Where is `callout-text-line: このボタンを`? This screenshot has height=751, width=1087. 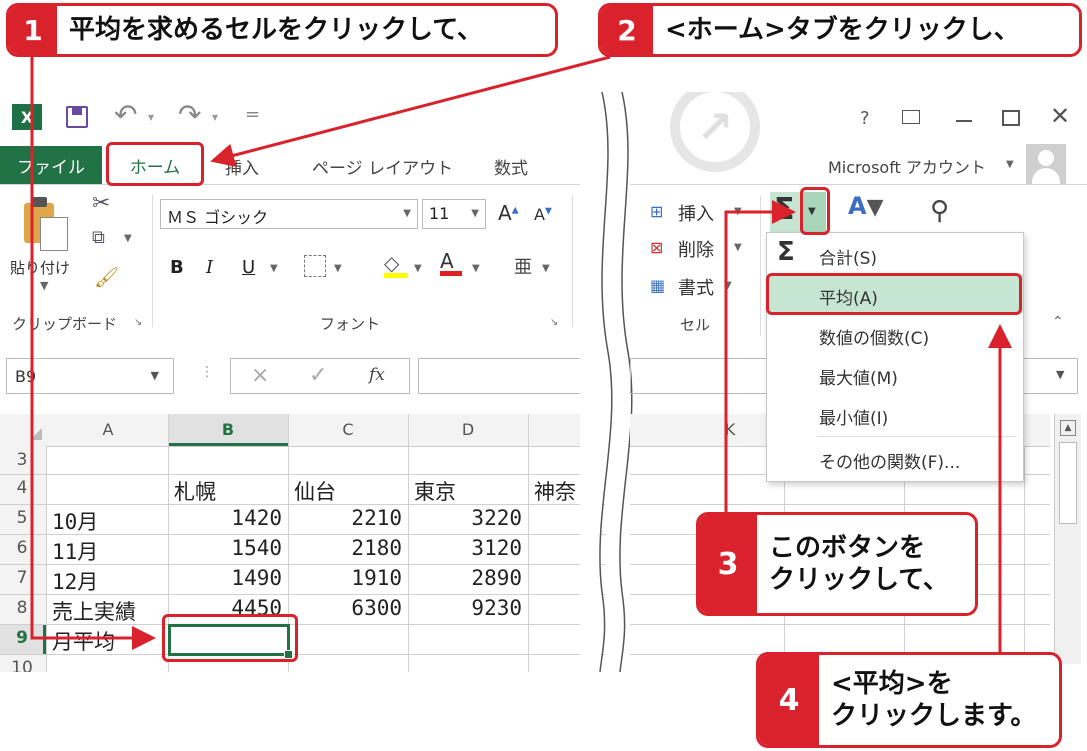 callout-text-line: このボタンを is located at coordinates (847, 547).